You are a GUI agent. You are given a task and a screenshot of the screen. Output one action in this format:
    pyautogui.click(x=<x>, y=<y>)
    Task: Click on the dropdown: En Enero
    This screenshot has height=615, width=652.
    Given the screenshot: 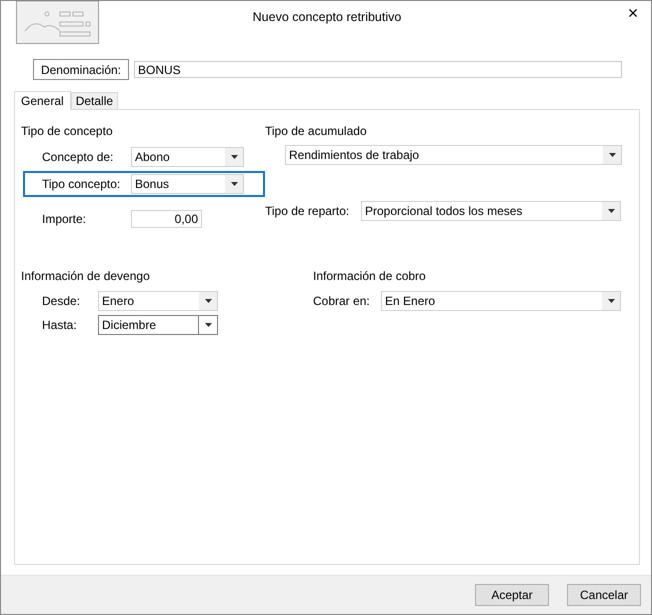 What is the action you would take?
    pyautogui.click(x=501, y=301)
    